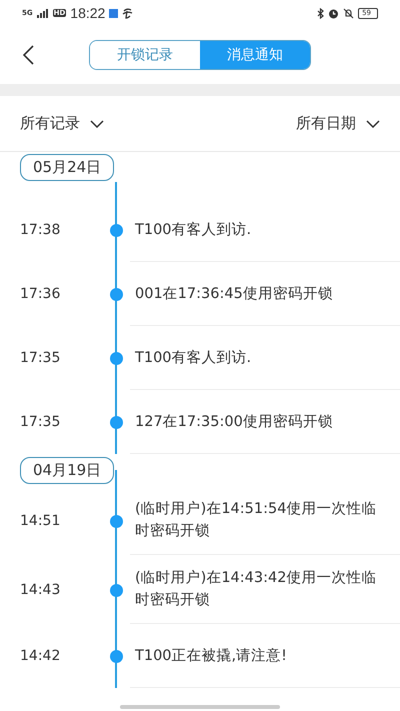  What do you see at coordinates (67, 470) in the screenshot?
I see `date-badge: 04月19日` at bounding box center [67, 470].